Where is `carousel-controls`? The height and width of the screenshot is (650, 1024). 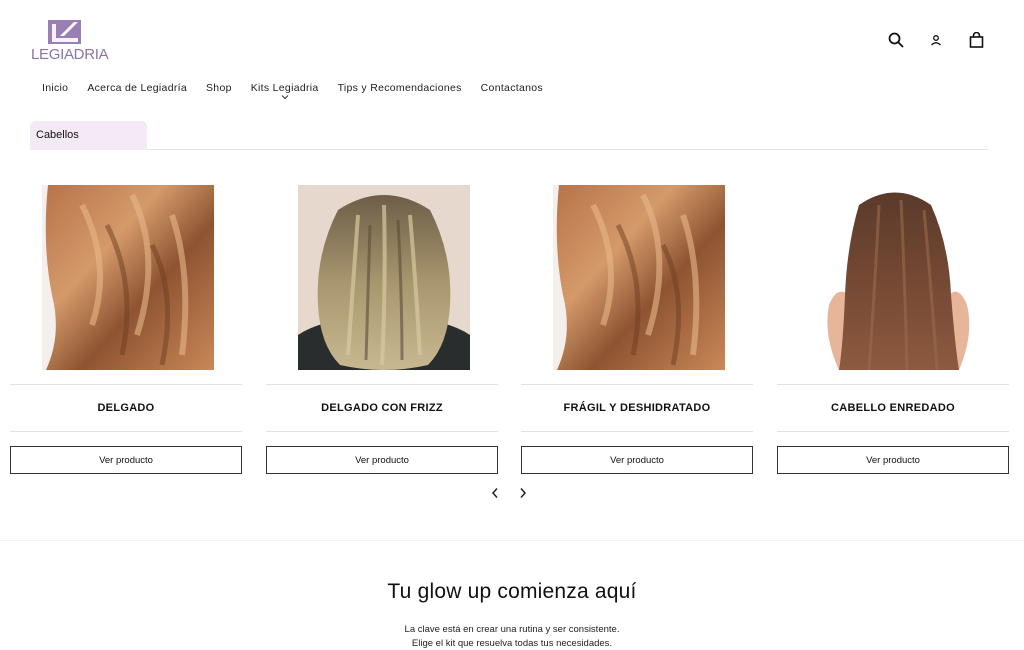
carousel-controls is located at coordinates (509, 493).